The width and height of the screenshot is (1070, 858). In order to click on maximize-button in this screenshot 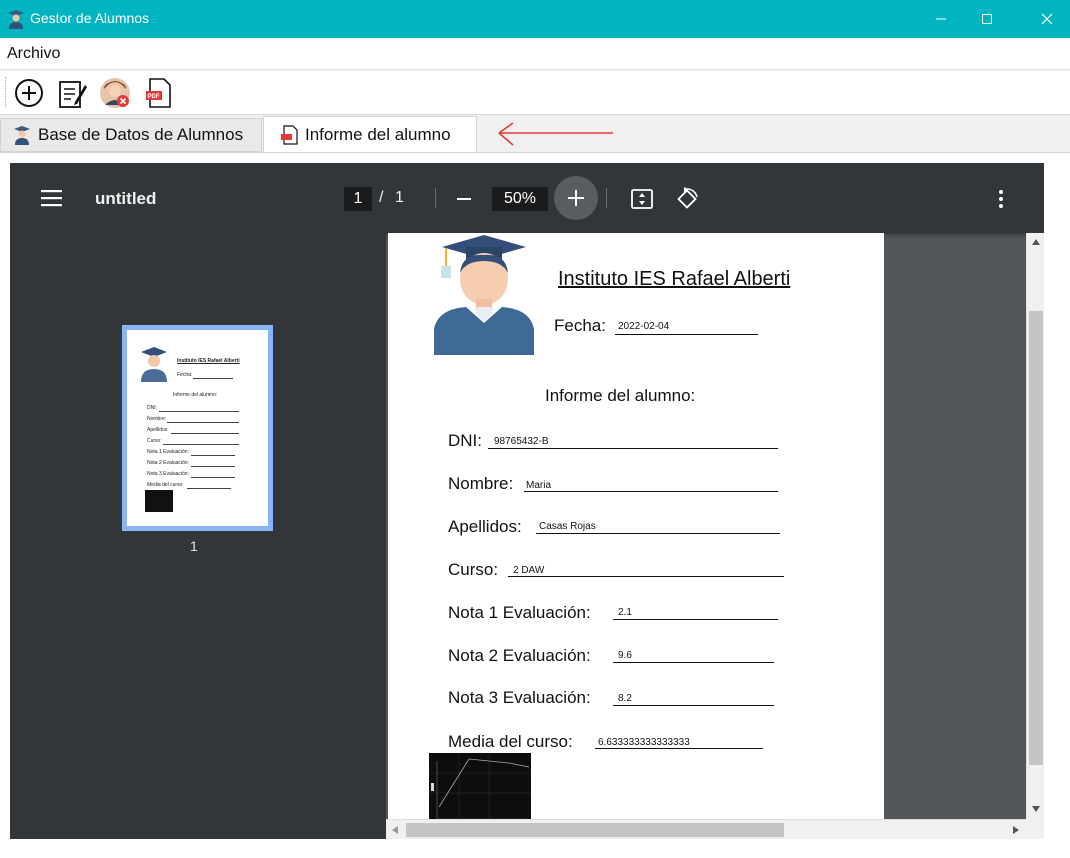, I will do `click(987, 19)`.